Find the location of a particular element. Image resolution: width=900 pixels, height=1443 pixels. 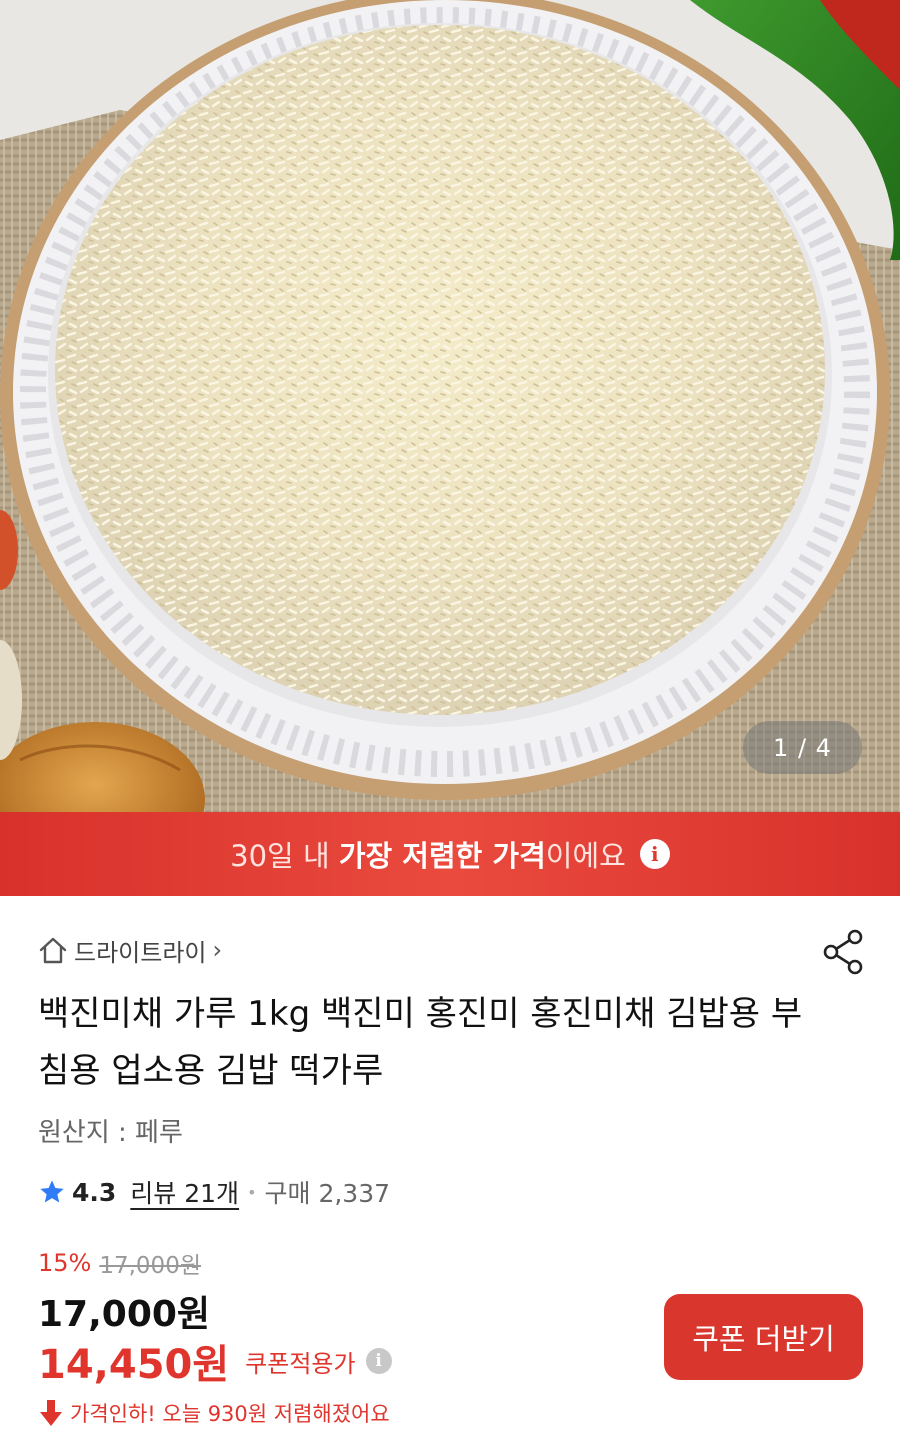

get-more-coupons-button: 쿠폰 더받기 is located at coordinates (763, 1337).